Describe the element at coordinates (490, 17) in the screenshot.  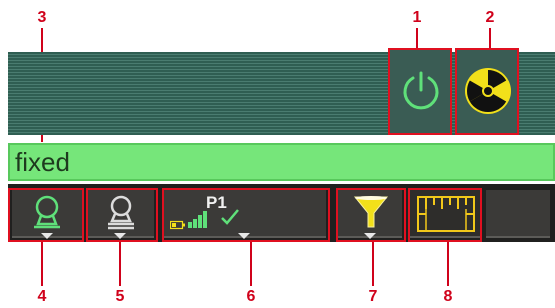
I see `callout-2: 2` at that location.